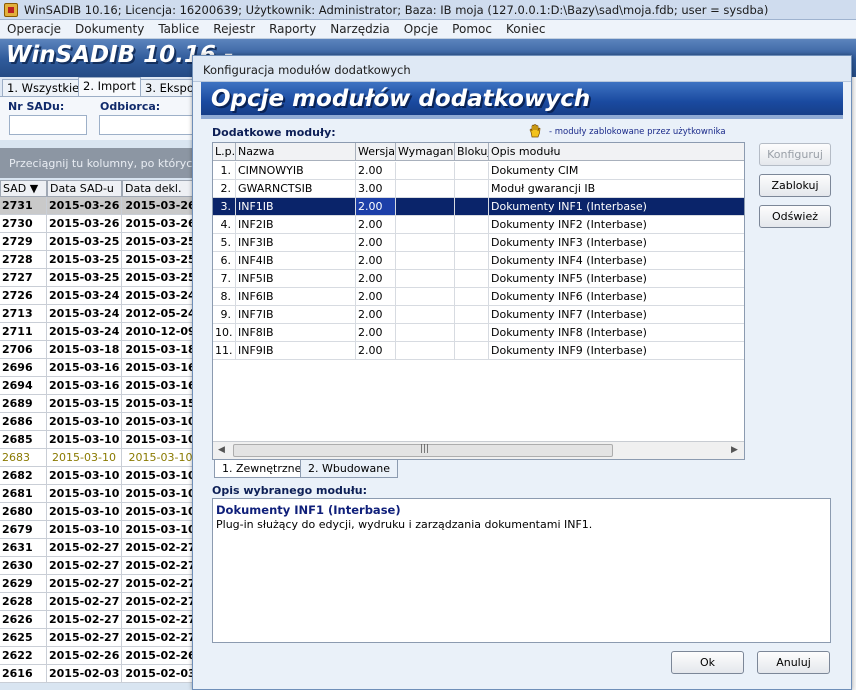  I want to click on module-row: 8. INF6IB 2.00 Dokumenty INF6 (Interbase), so click(478, 297).